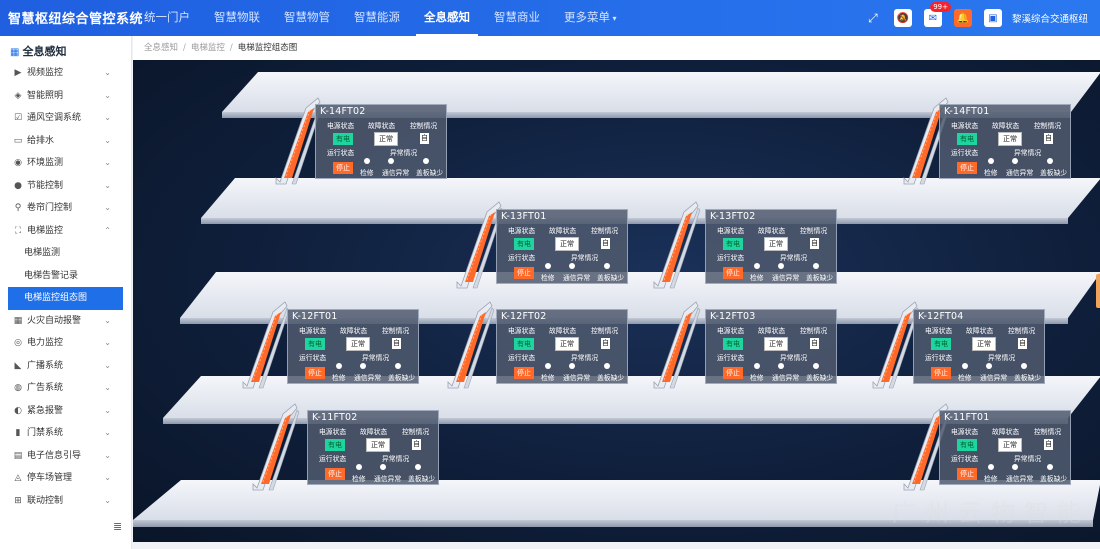 The image size is (1100, 549). What do you see at coordinates (992, 18) in the screenshot?
I see `settings-icon: ▣` at bounding box center [992, 18].